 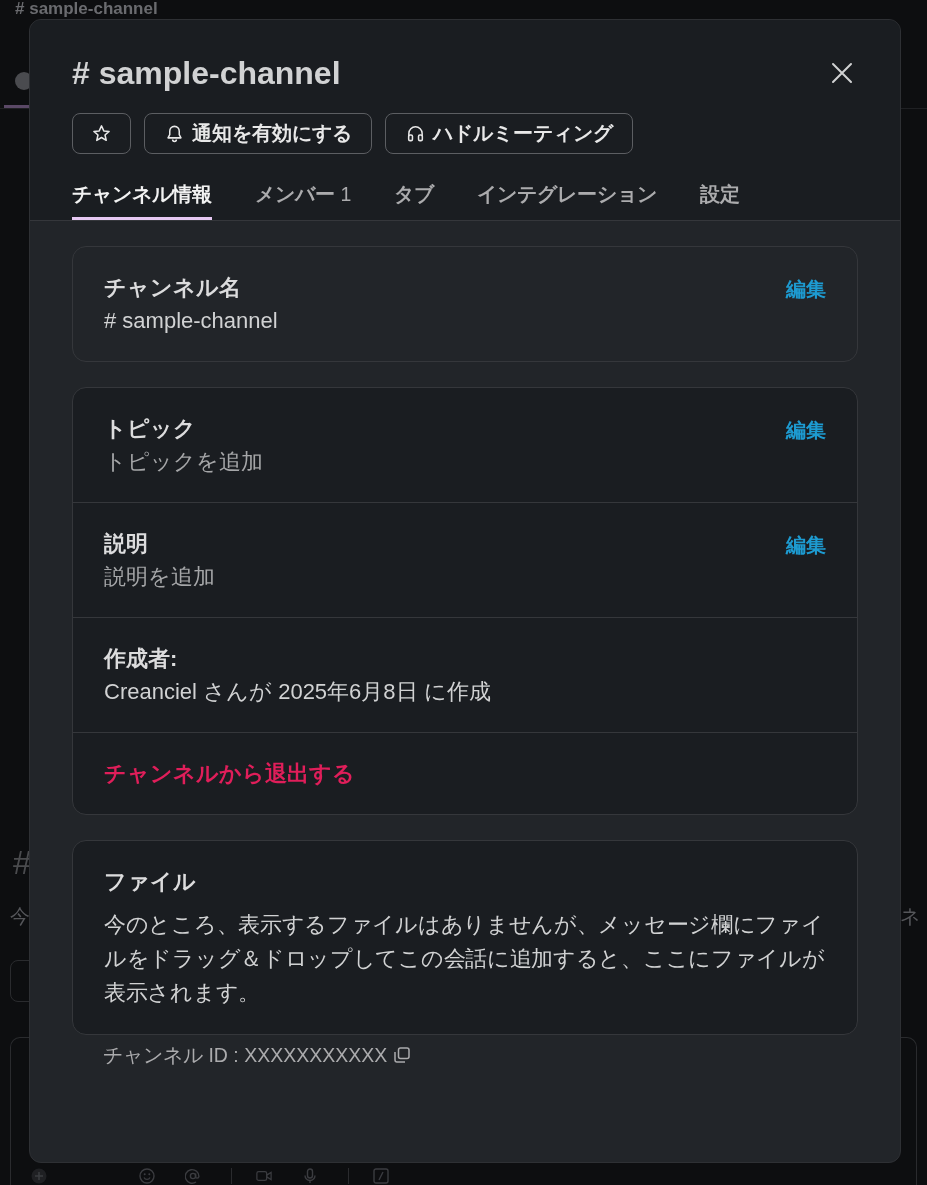 I want to click on copy-button, so click(x=402, y=1055).